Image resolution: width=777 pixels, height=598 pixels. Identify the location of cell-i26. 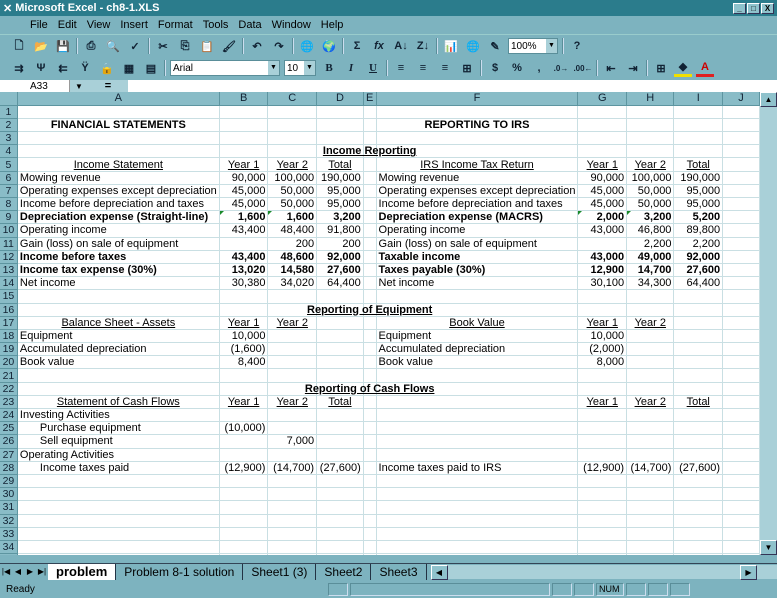
(698, 441).